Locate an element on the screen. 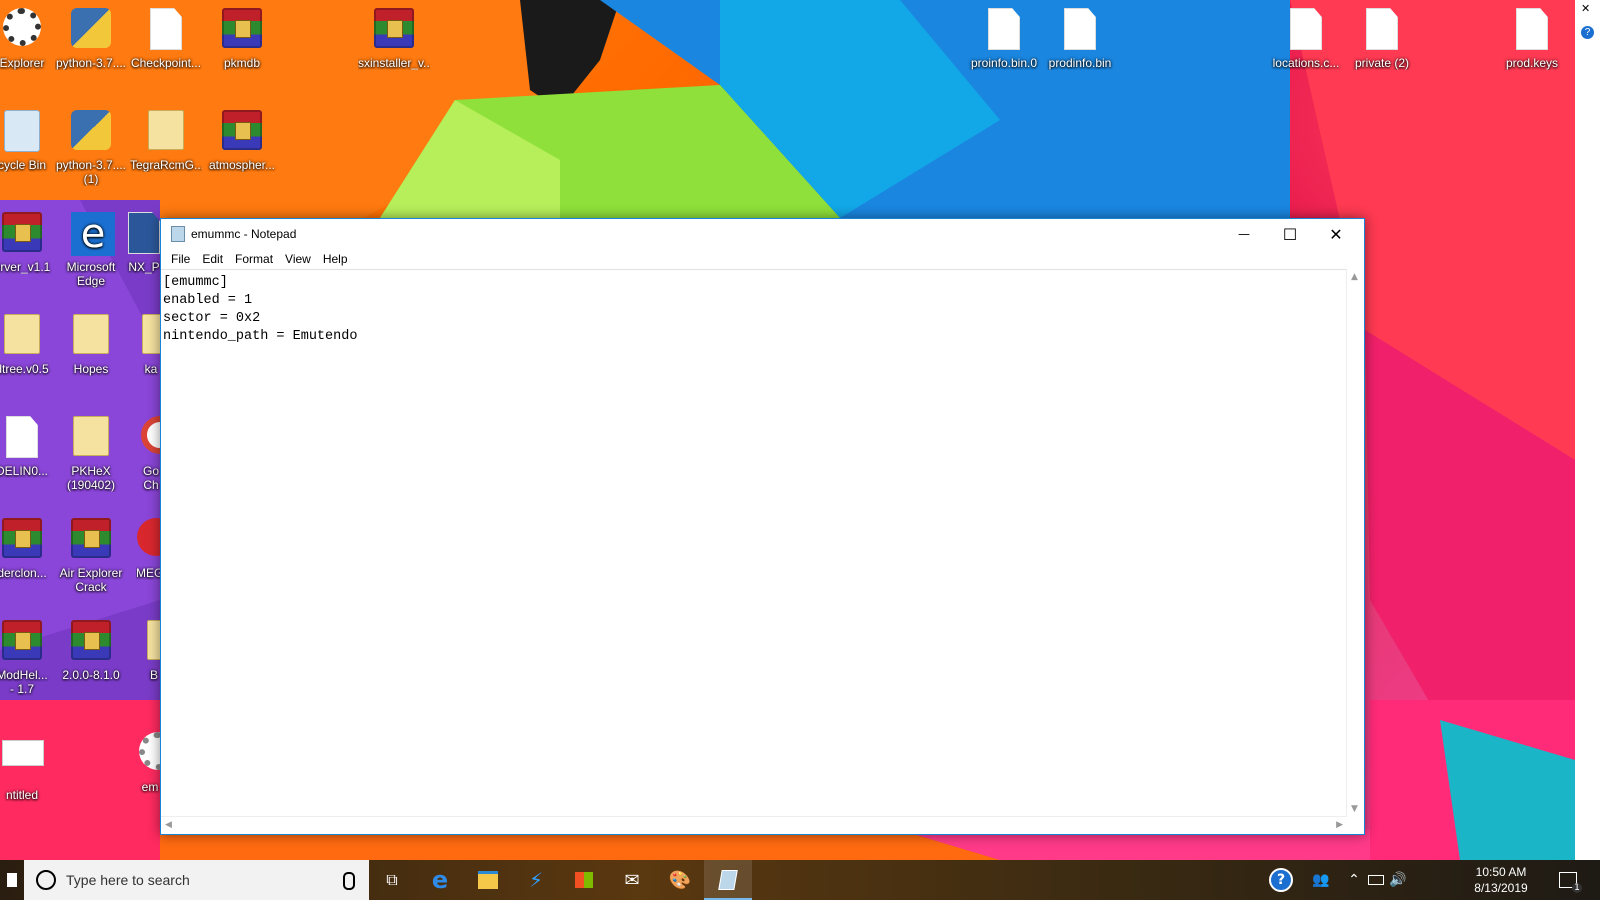 The width and height of the screenshot is (1600, 900). taskbar-file-explorer is located at coordinates (488, 880).